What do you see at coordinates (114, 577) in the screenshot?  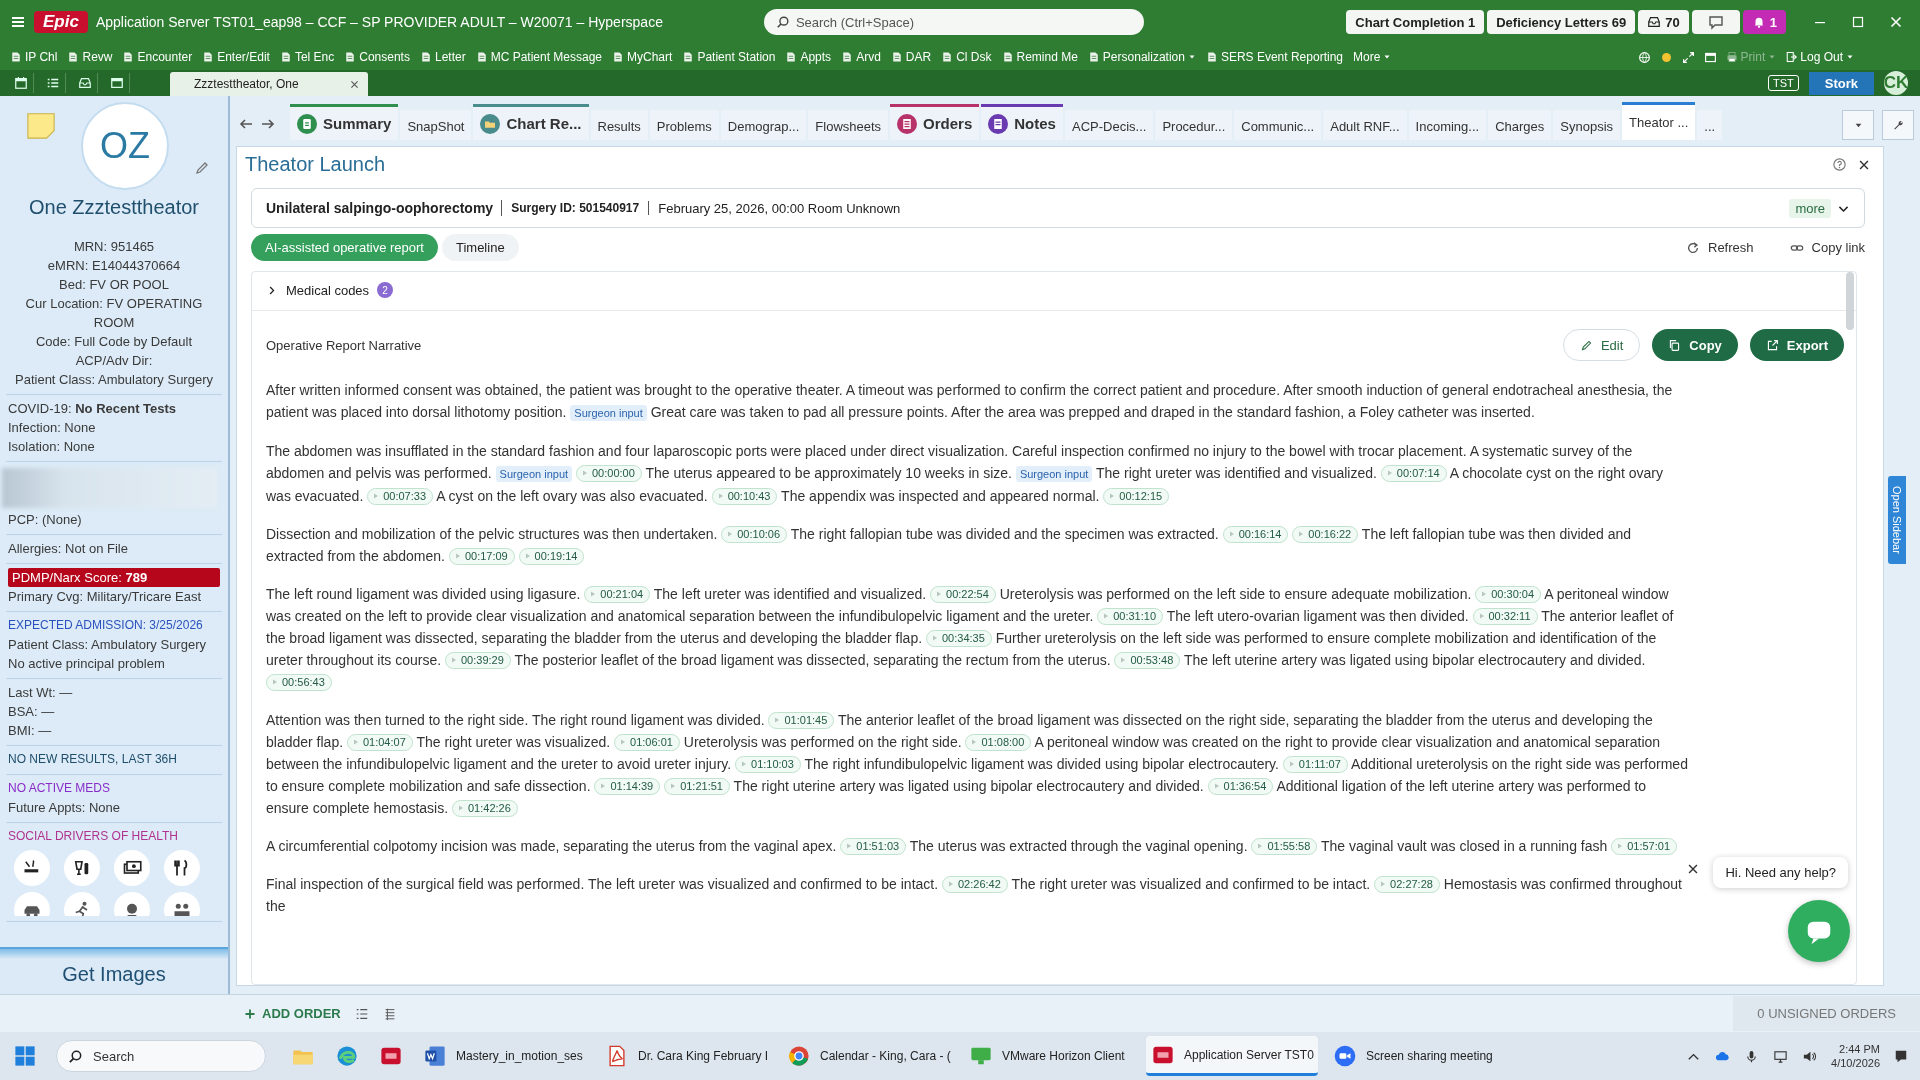 I see `alert-banner: PDMP/Narx Score: 789` at bounding box center [114, 577].